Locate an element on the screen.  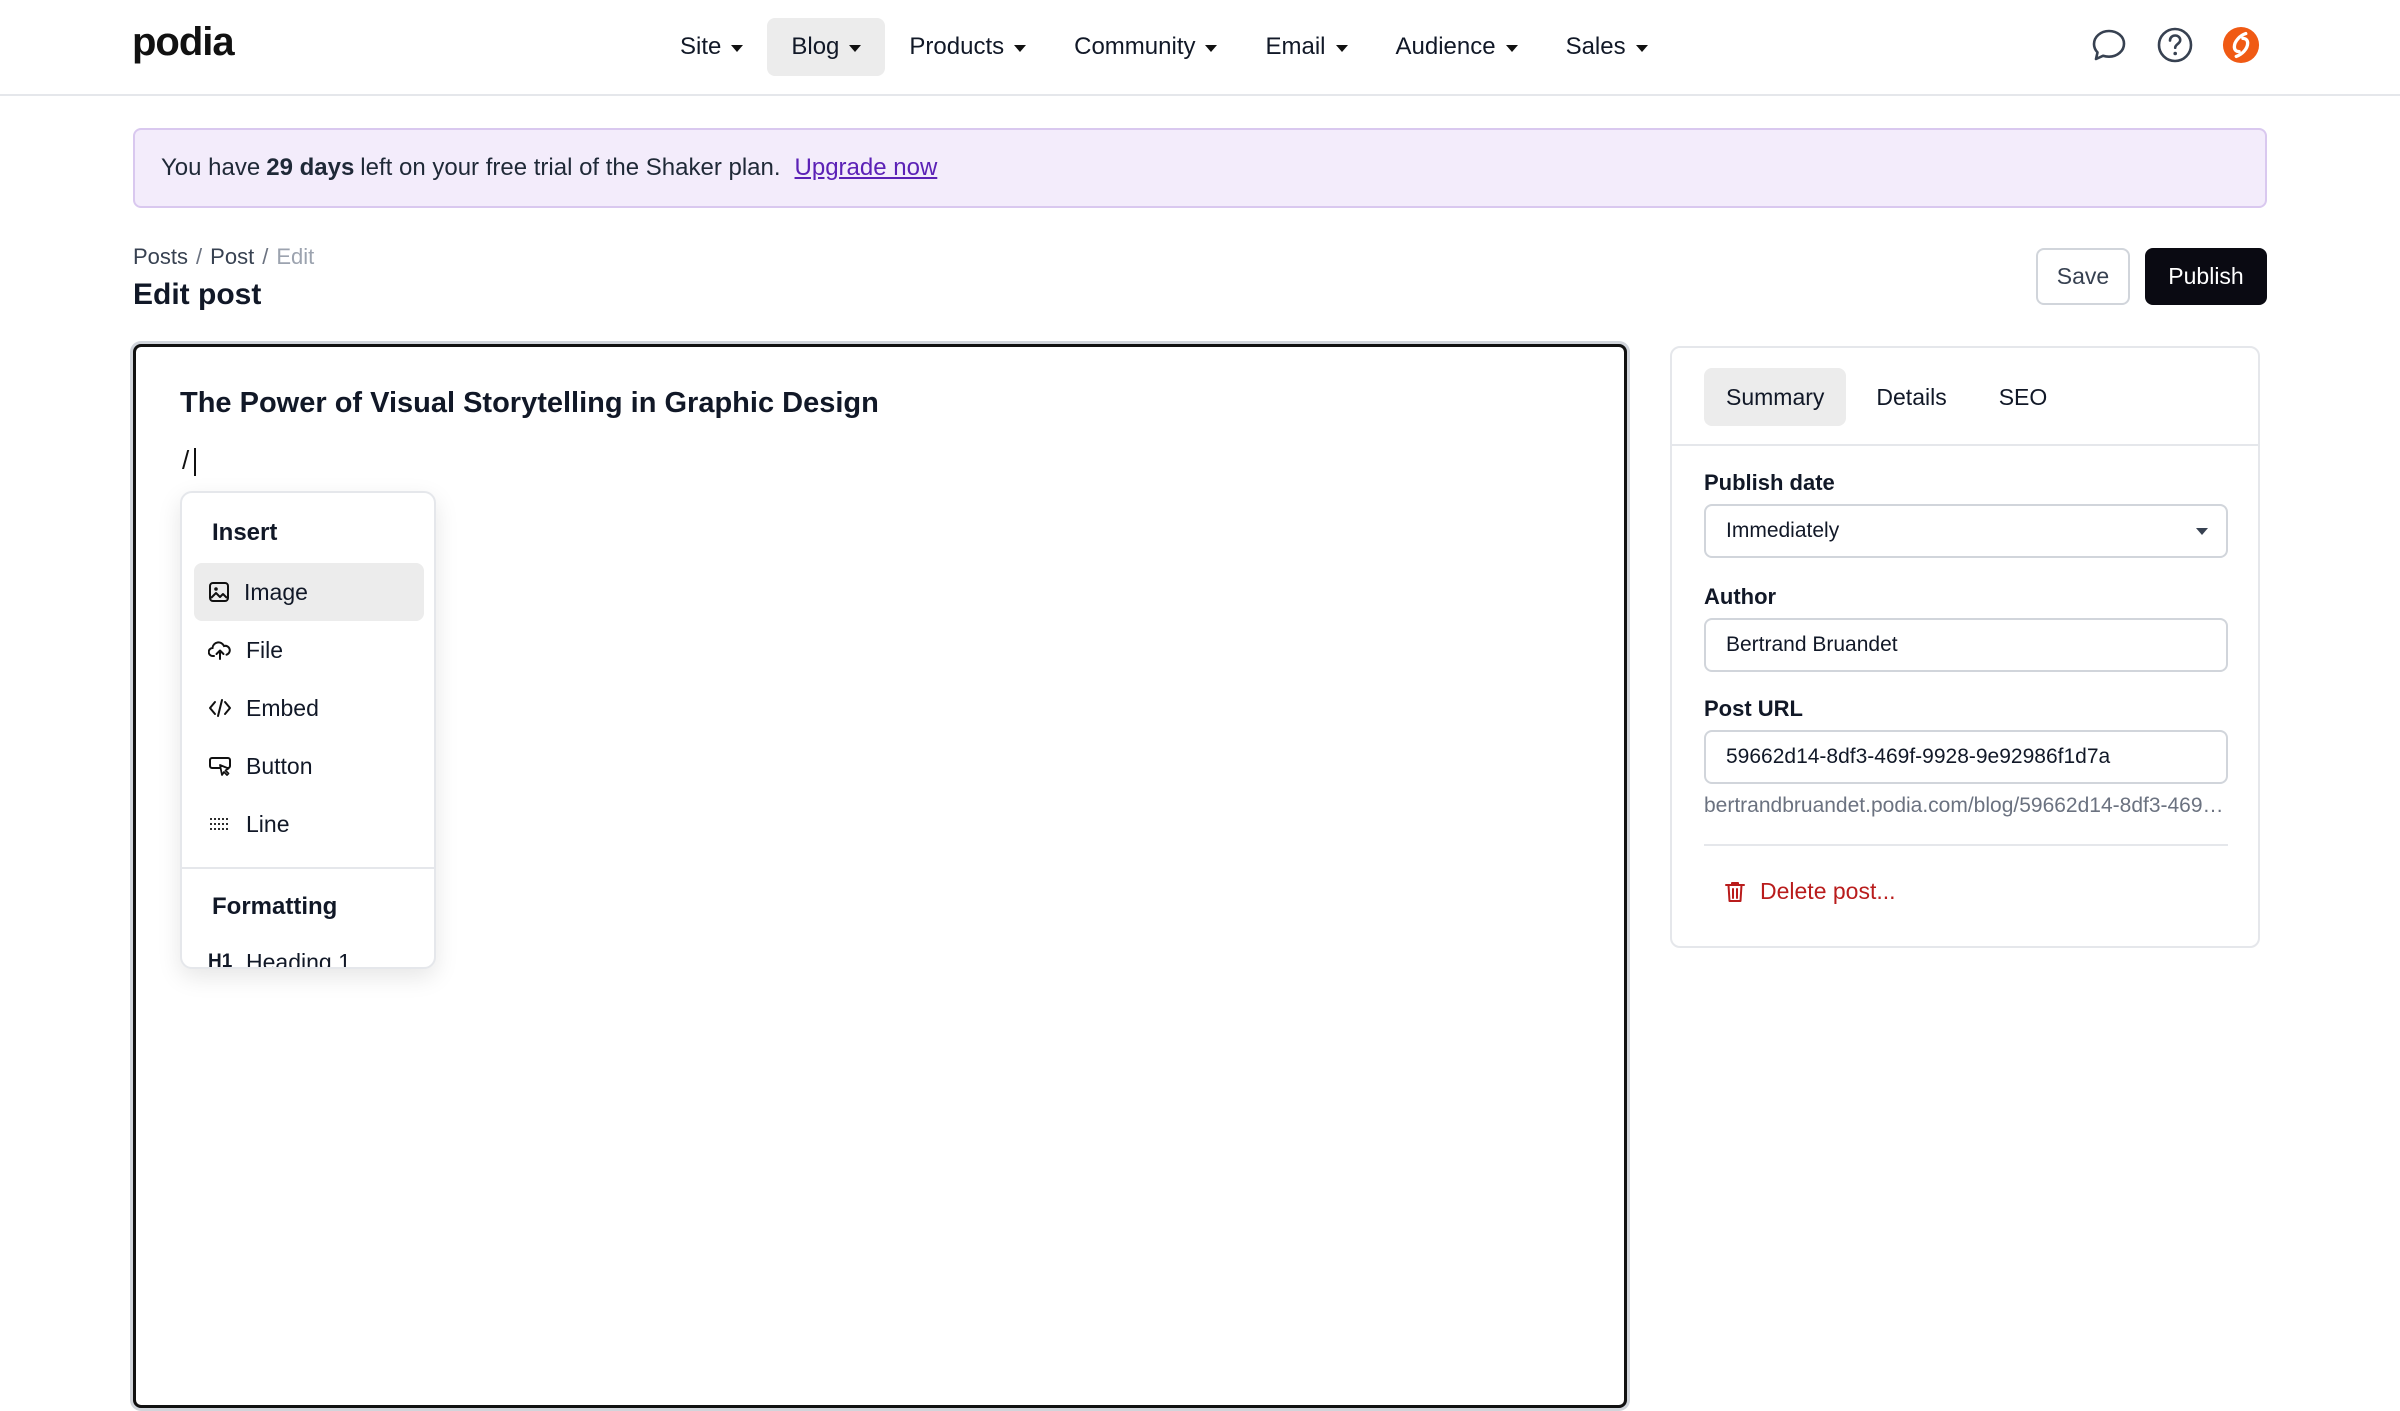
breadcrumb-current: Edit is located at coordinates (295, 256).